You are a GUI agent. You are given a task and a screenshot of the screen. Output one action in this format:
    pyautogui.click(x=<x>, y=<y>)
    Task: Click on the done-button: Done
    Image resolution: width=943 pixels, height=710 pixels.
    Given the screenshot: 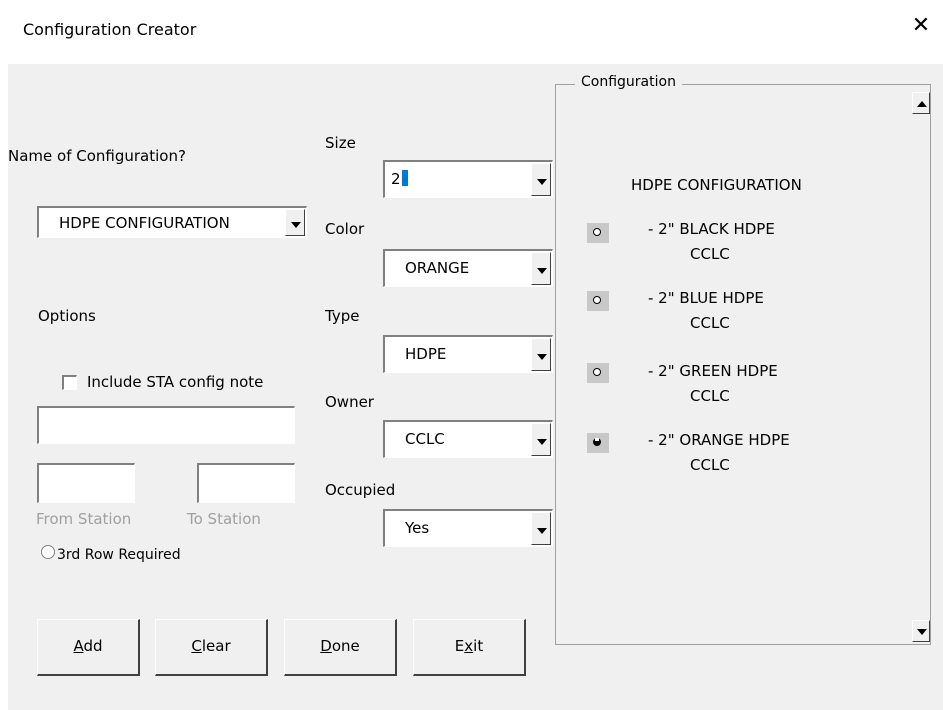 What is the action you would take?
    pyautogui.click(x=340, y=647)
    